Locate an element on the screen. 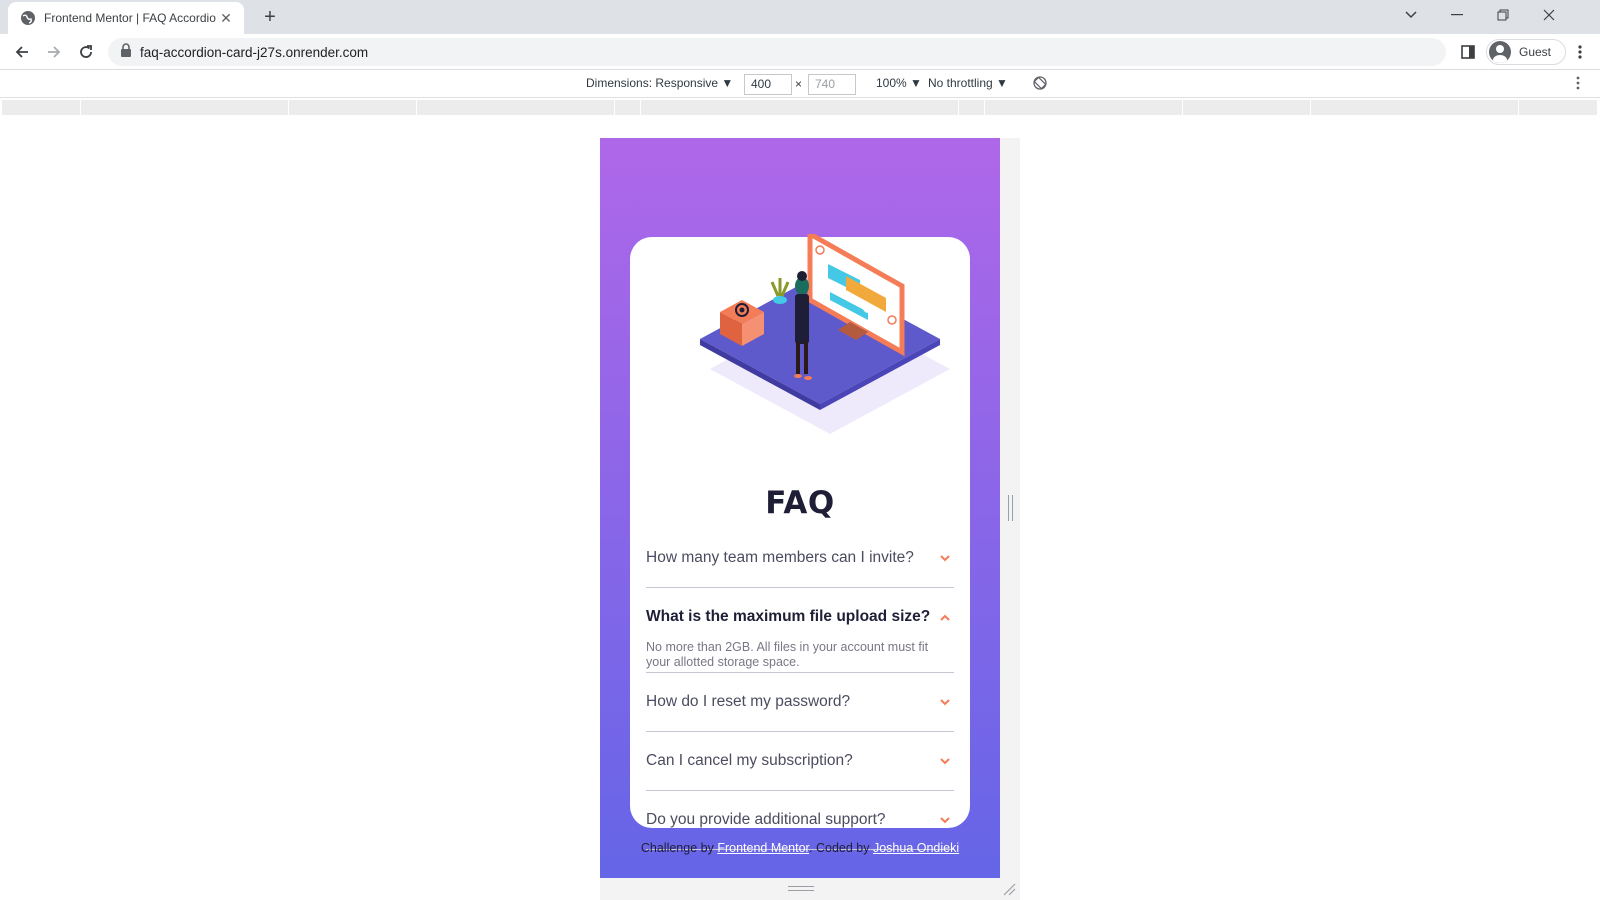  faq-question: Can I cancel my subscription? is located at coordinates (749, 760).